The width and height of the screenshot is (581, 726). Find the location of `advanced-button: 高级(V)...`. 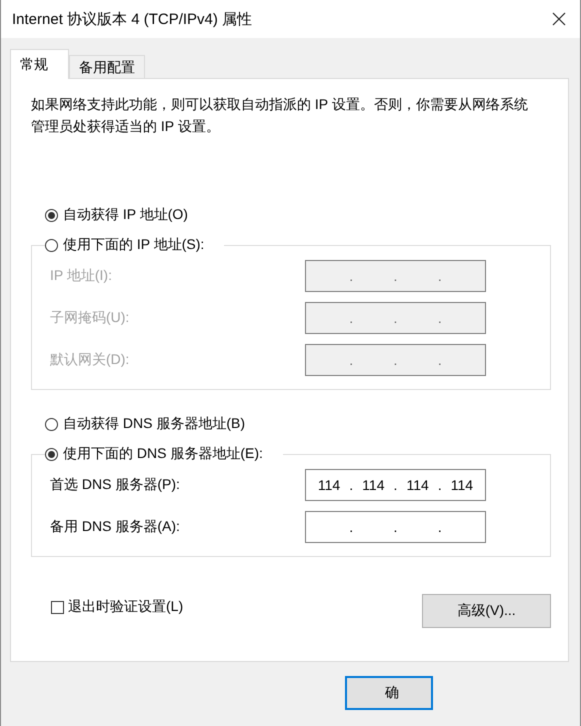

advanced-button: 高级(V)... is located at coordinates (486, 611).